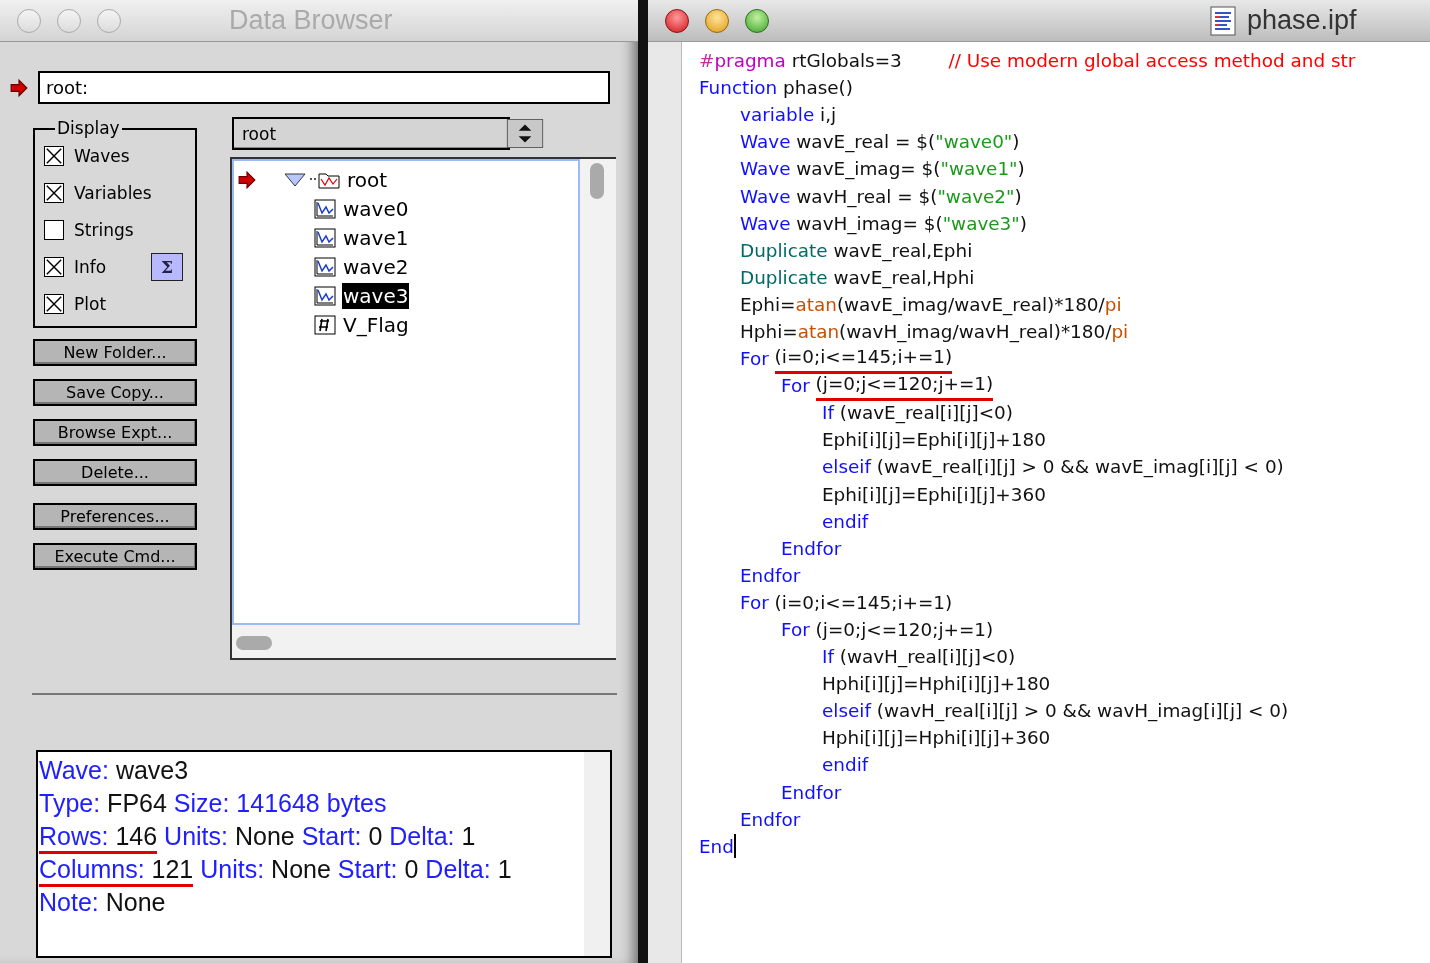 The height and width of the screenshot is (963, 1430). What do you see at coordinates (325, 324) in the screenshot?
I see `number-icon` at bounding box center [325, 324].